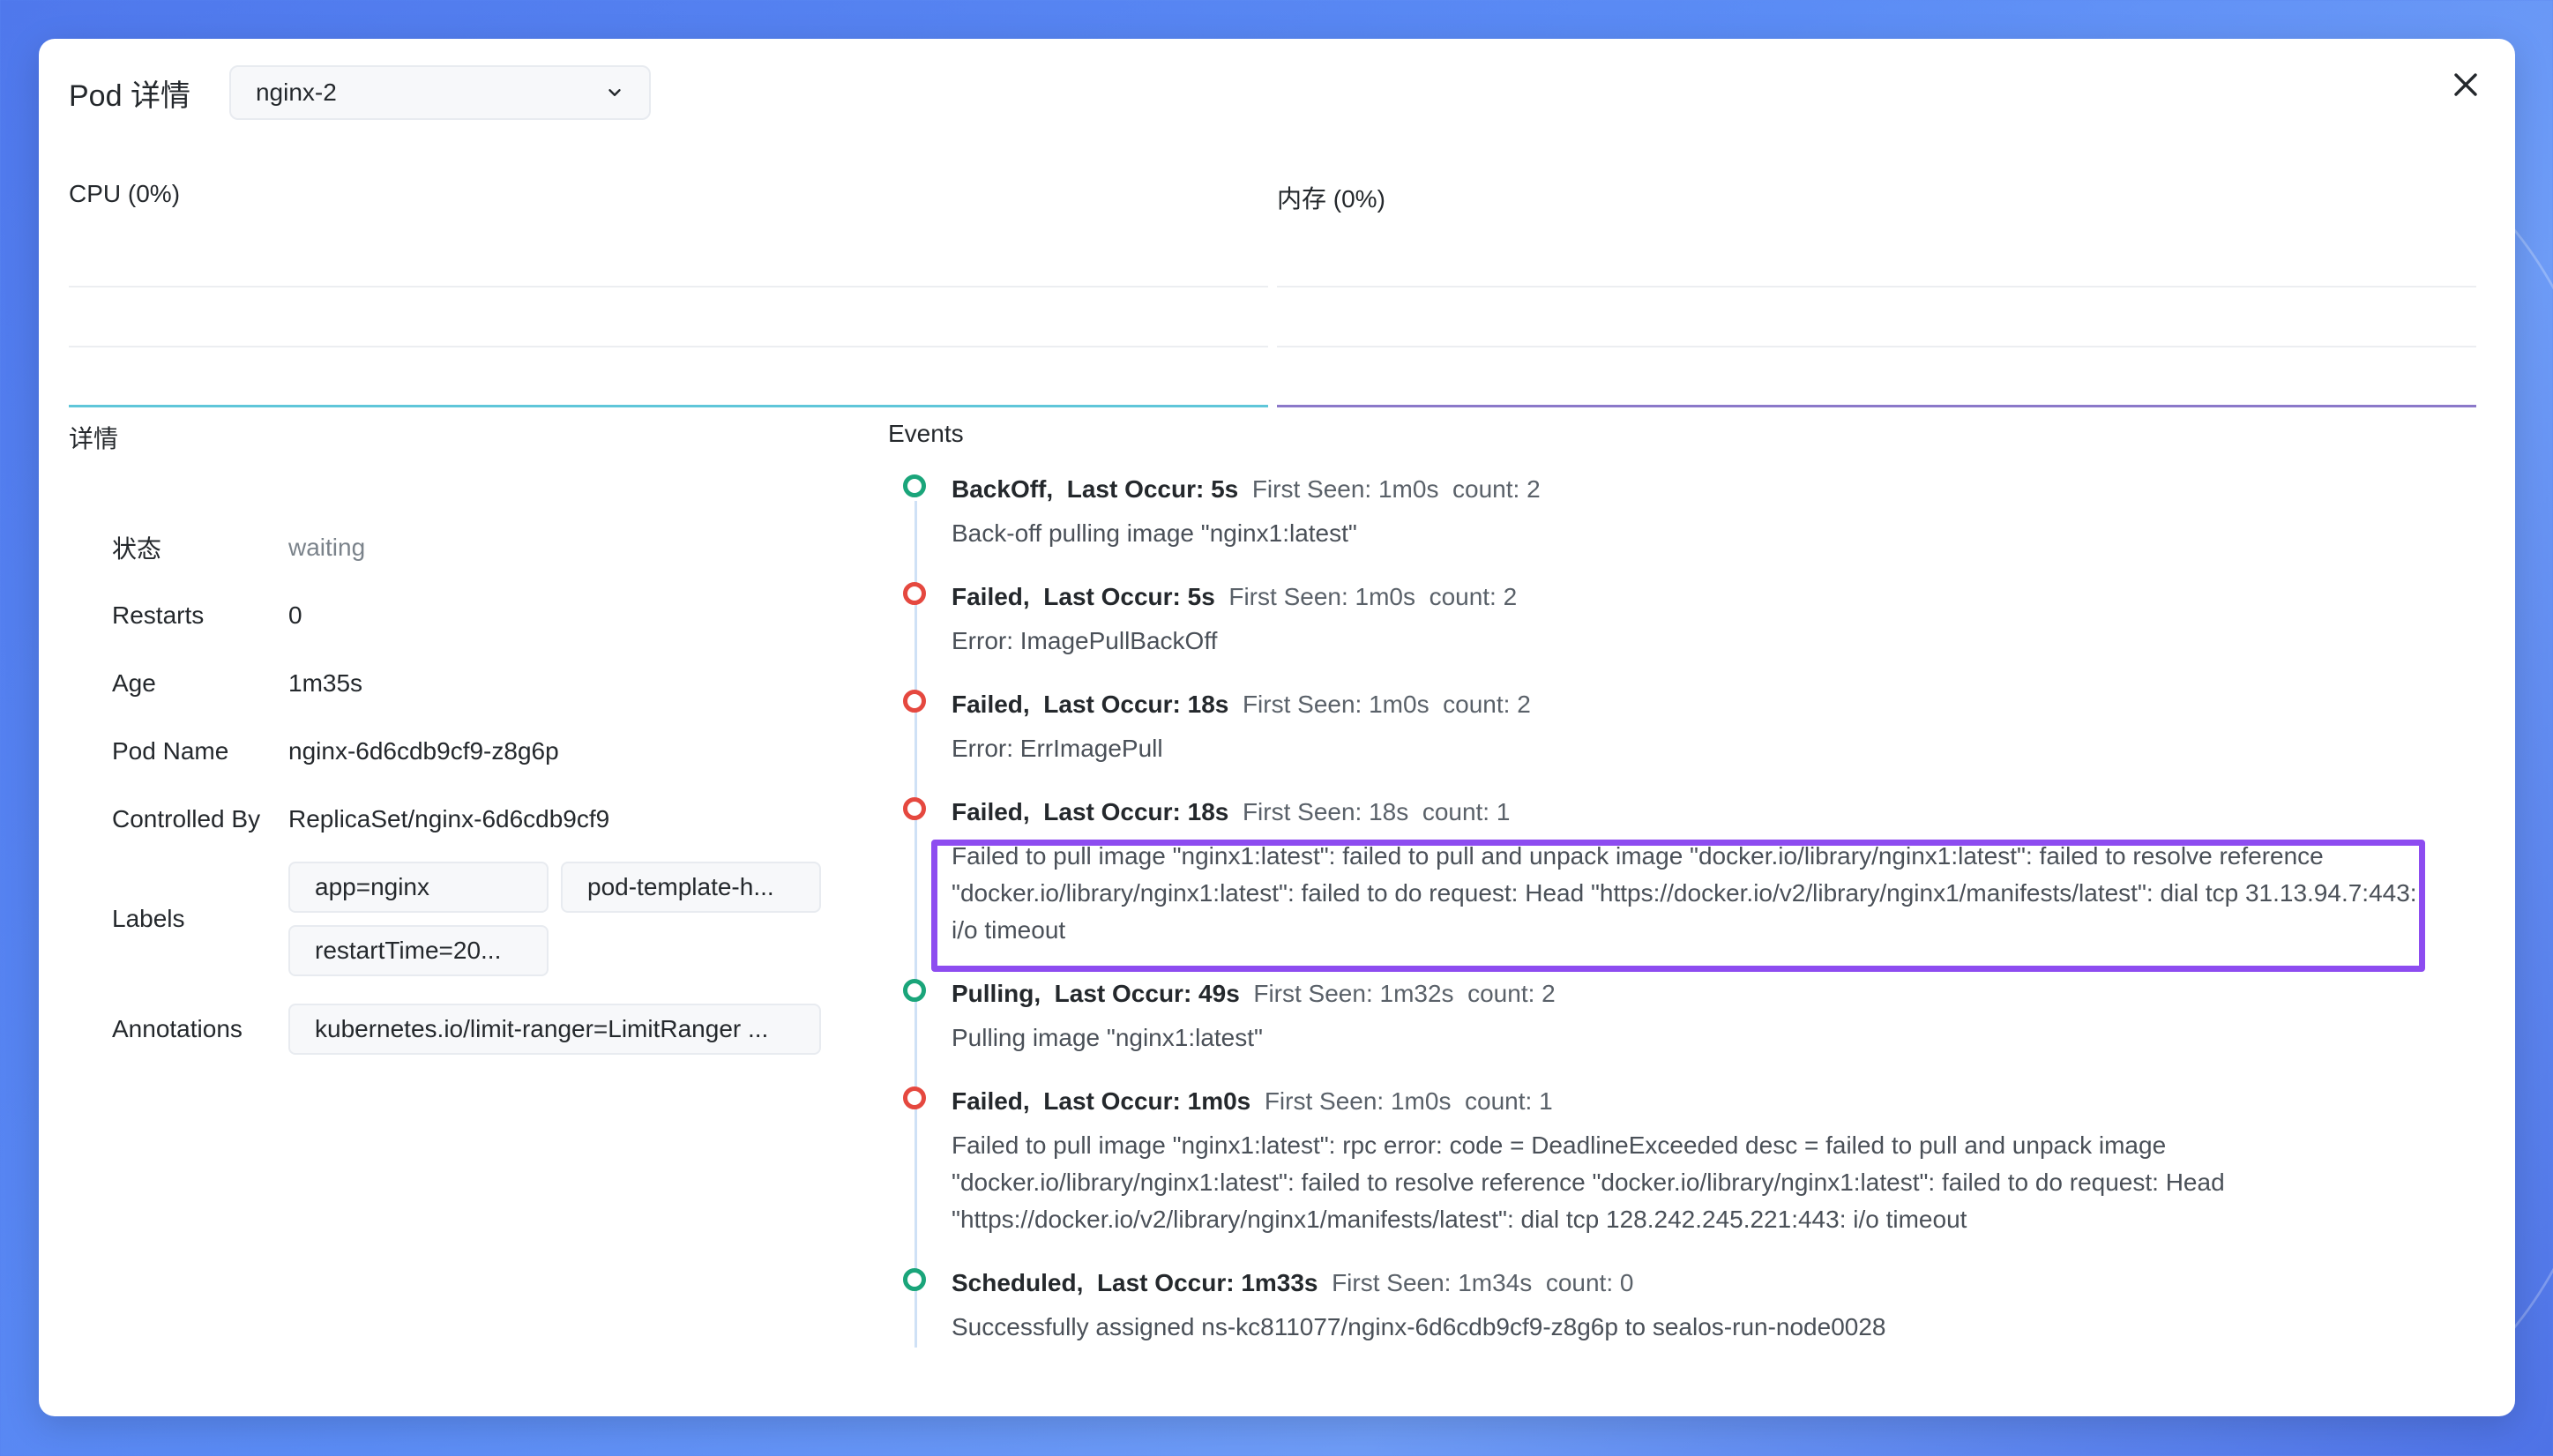 Image resolution: width=2553 pixels, height=1456 pixels. Describe the element at coordinates (94, 438) in the screenshot. I see `details-section-title: 详情` at that location.